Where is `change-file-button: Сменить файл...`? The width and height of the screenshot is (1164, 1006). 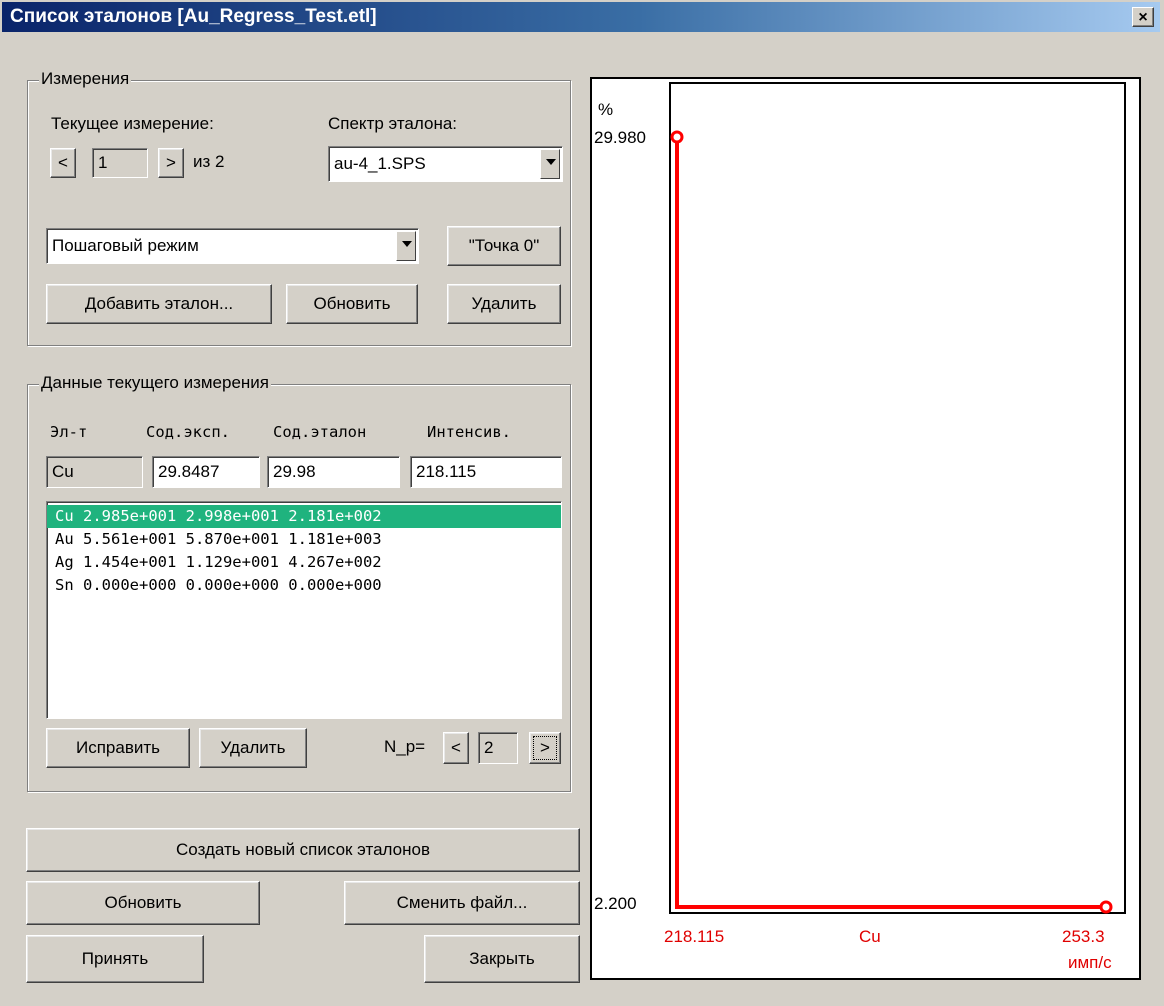 change-file-button: Сменить файл... is located at coordinates (462, 903).